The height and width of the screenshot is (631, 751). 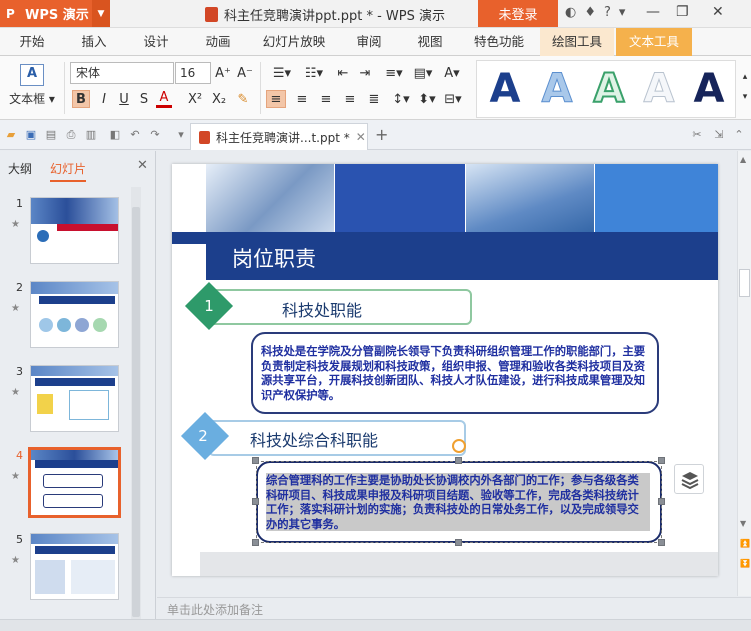 I want to click on expand-icon: ⇲, so click(x=719, y=135).